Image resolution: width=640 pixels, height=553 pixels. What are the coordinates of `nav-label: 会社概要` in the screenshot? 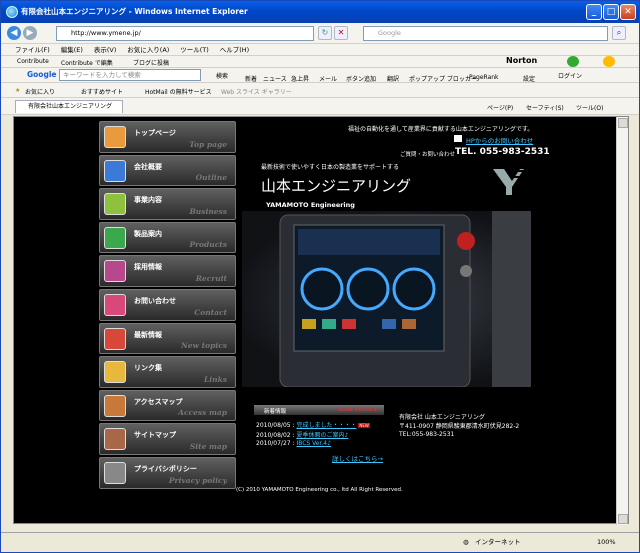 It's located at (148, 166).